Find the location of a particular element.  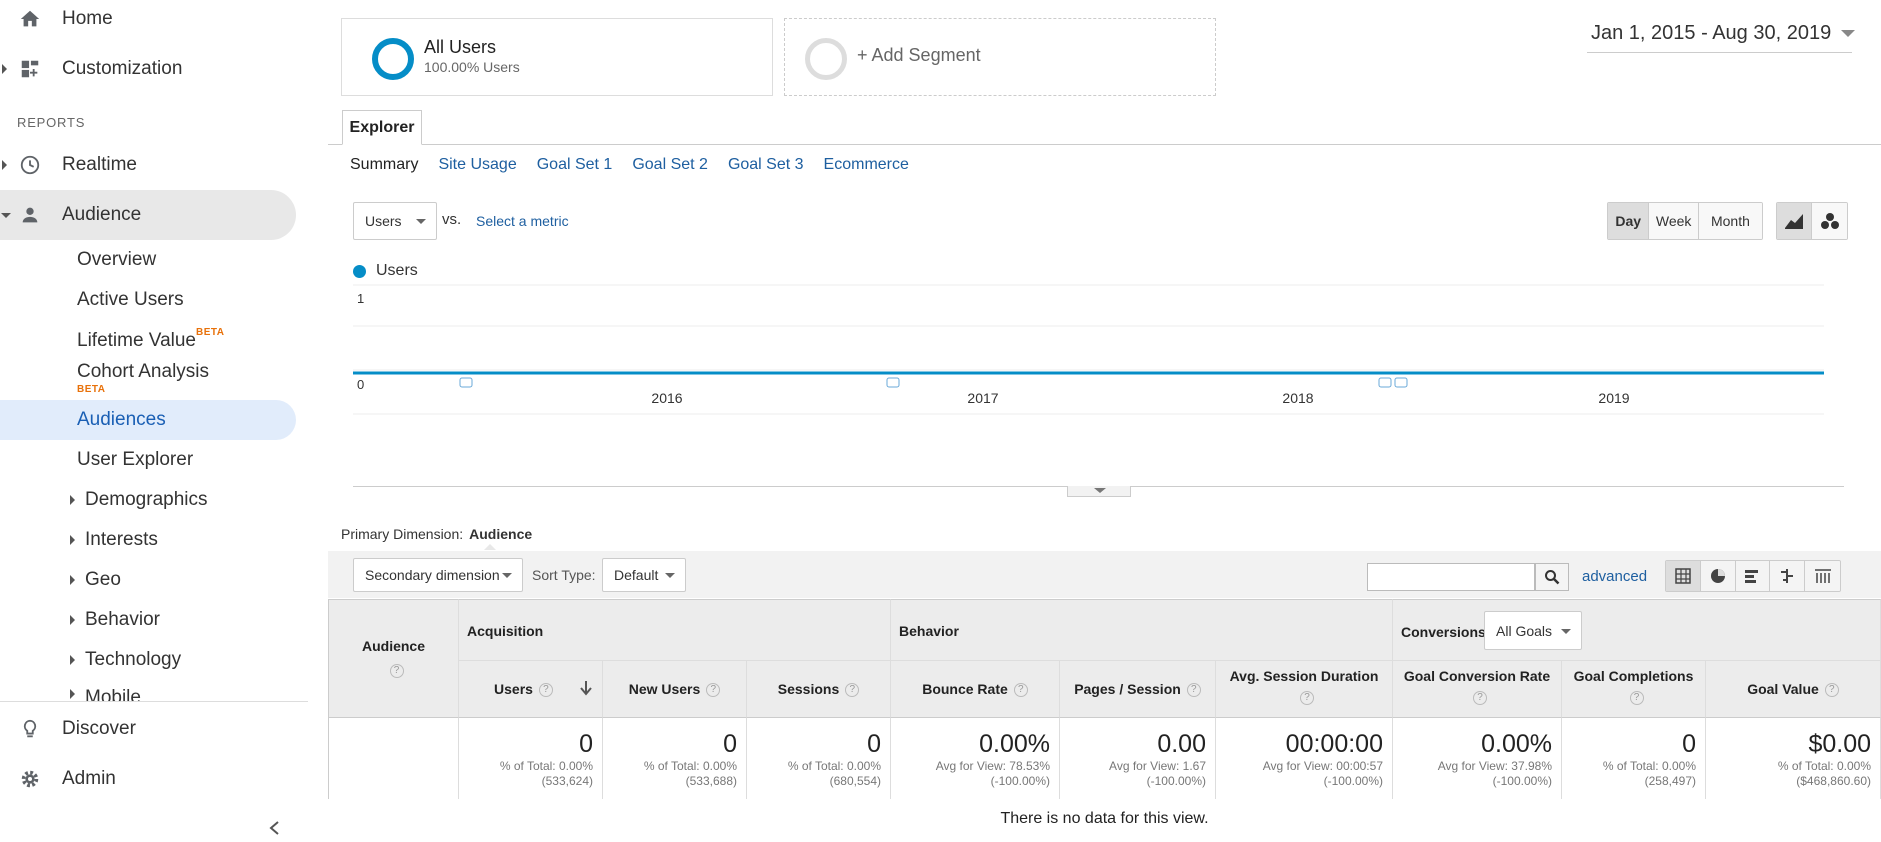

column-header-sessions: Sessions? is located at coordinates (819, 688).